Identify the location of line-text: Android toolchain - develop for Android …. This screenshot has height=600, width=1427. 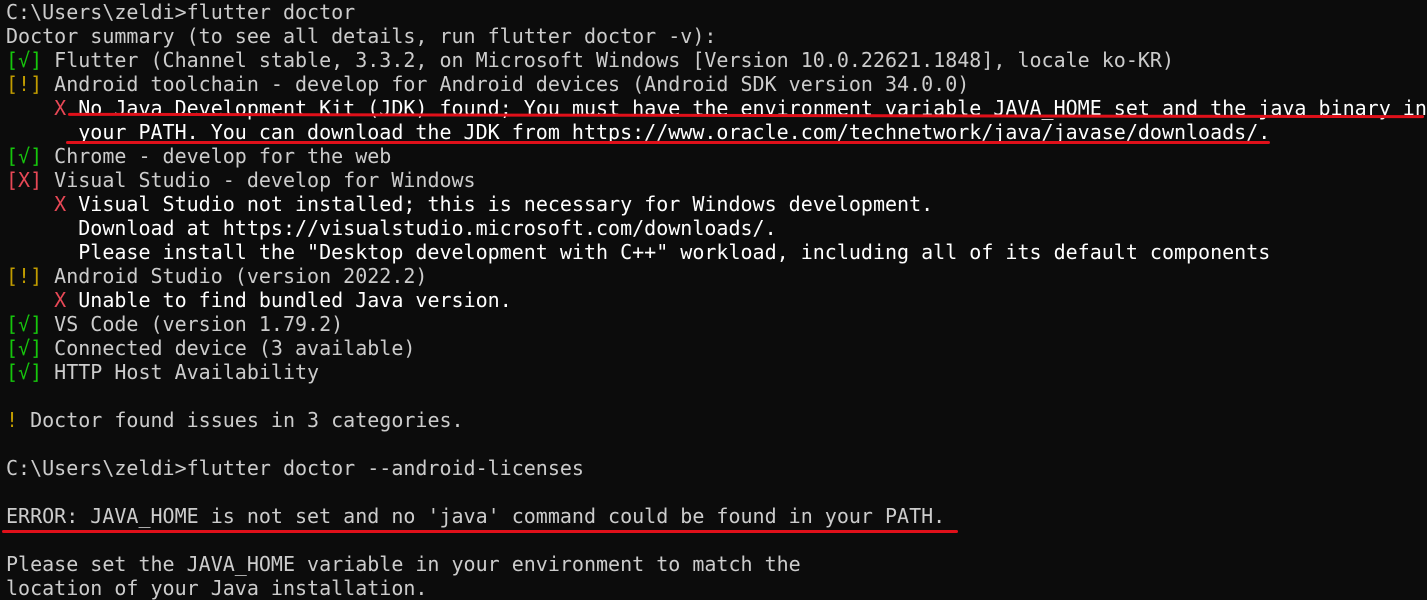
(506, 84).